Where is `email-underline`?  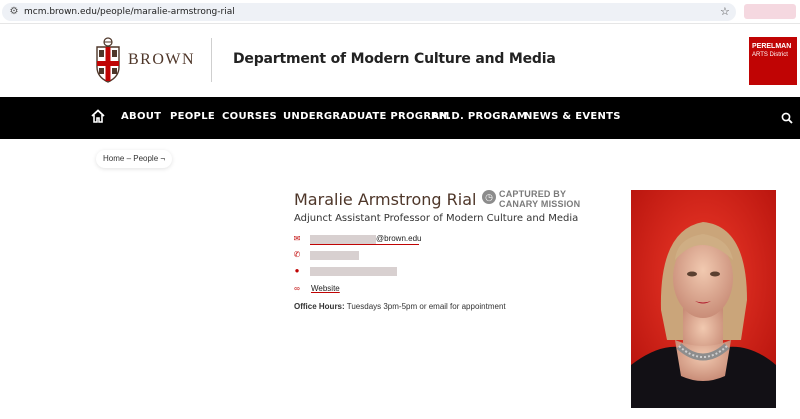
email-underline is located at coordinates (364, 244).